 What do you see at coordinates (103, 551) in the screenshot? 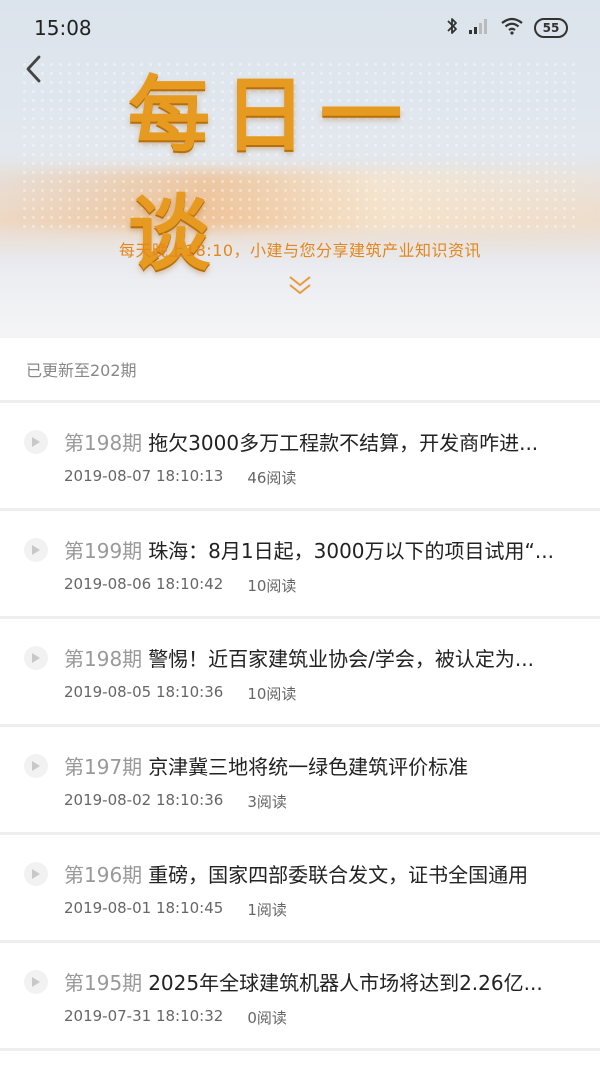
I see `episode-issue: 第199期` at bounding box center [103, 551].